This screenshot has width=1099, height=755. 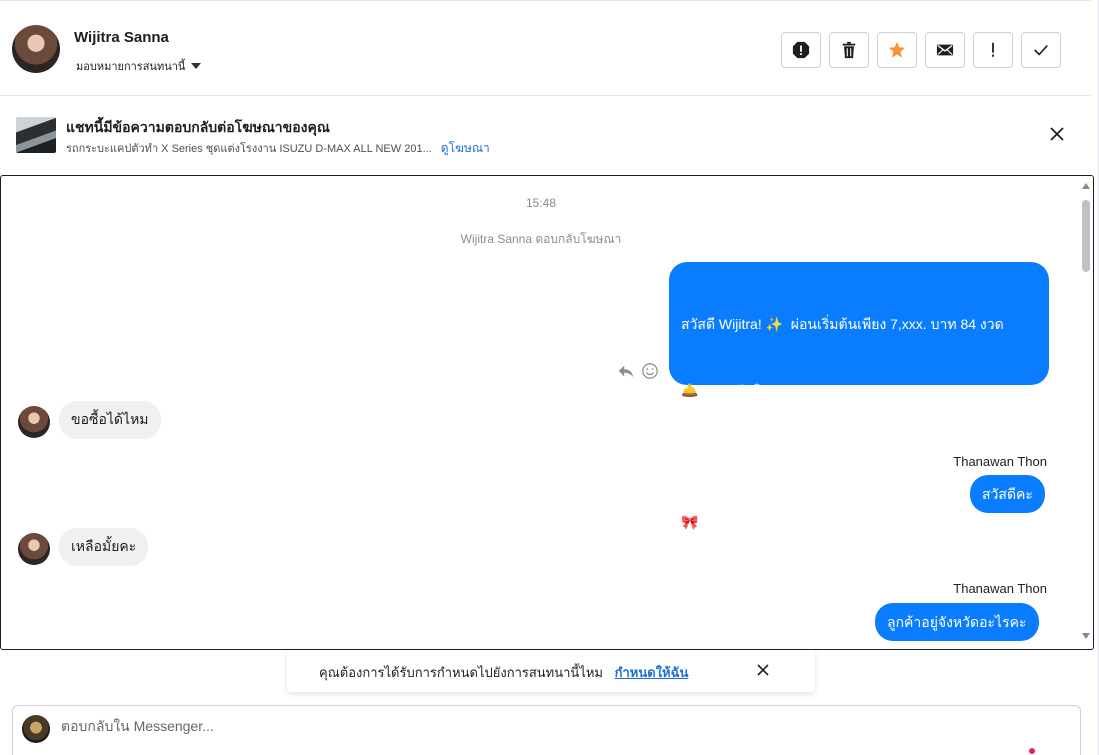 What do you see at coordinates (196, 66) in the screenshot?
I see `caret-down-icon` at bounding box center [196, 66].